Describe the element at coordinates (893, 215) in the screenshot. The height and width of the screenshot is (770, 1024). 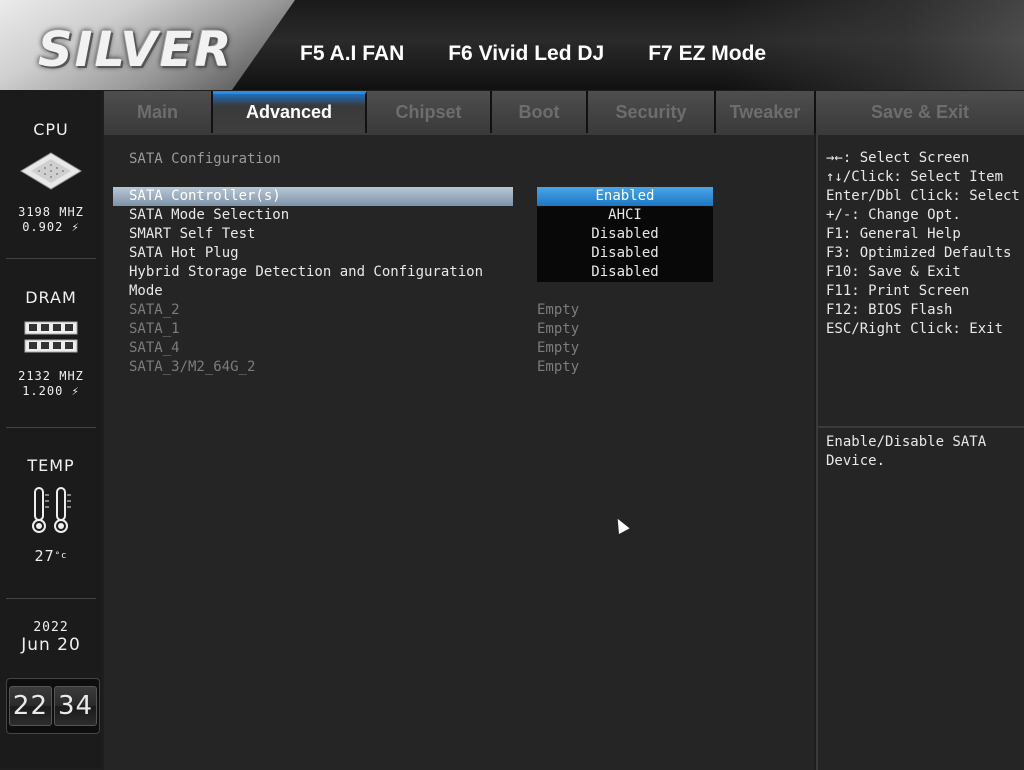
I see `help-key-line: +/-: Change Opt.` at that location.